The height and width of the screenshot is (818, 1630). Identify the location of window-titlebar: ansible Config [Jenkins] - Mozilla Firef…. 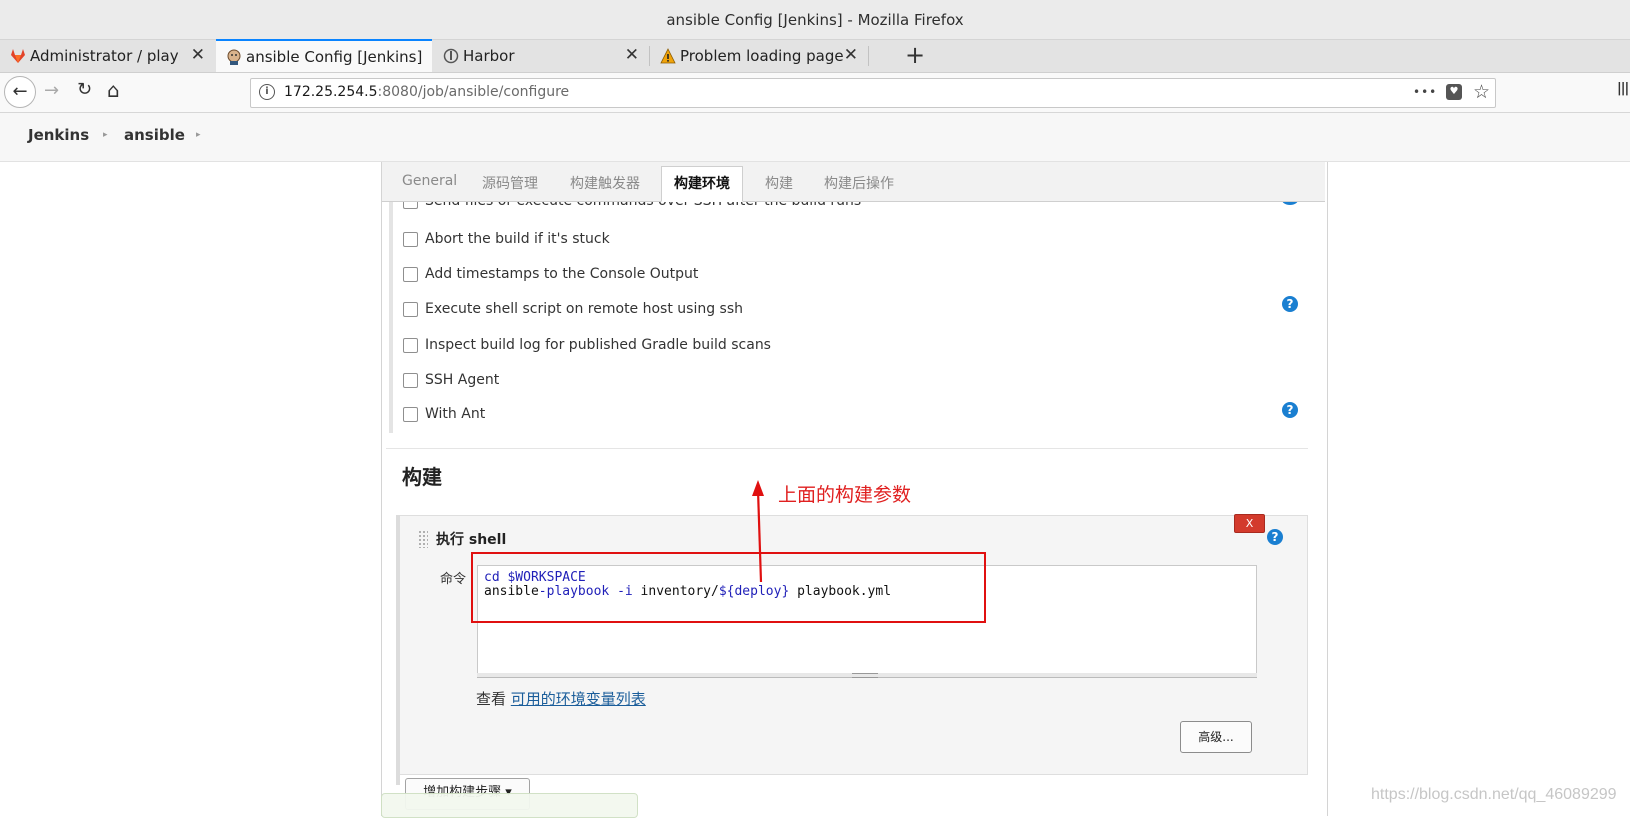
(815, 20).